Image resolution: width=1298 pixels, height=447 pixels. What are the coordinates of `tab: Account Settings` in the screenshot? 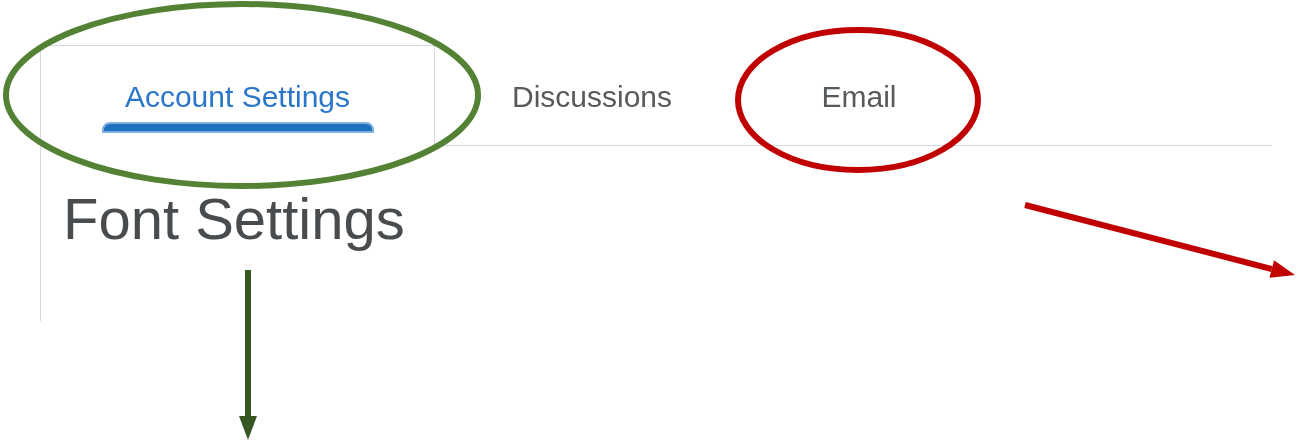 It's located at (237, 95).